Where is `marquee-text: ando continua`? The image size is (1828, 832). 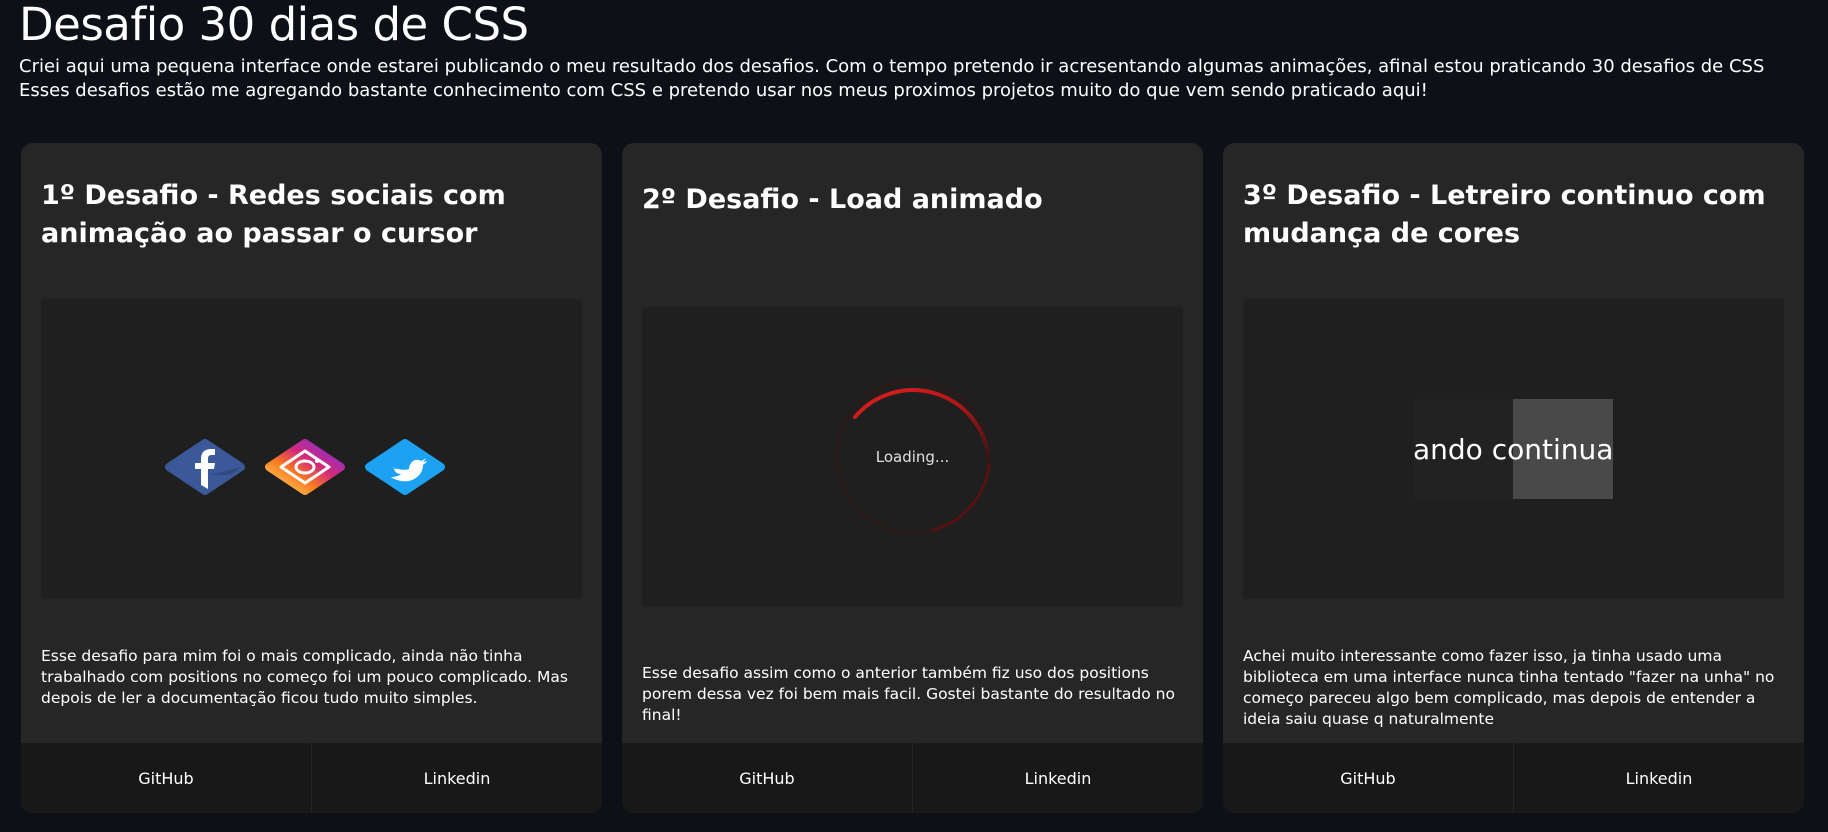
marquee-text: ando continua is located at coordinates (1513, 449).